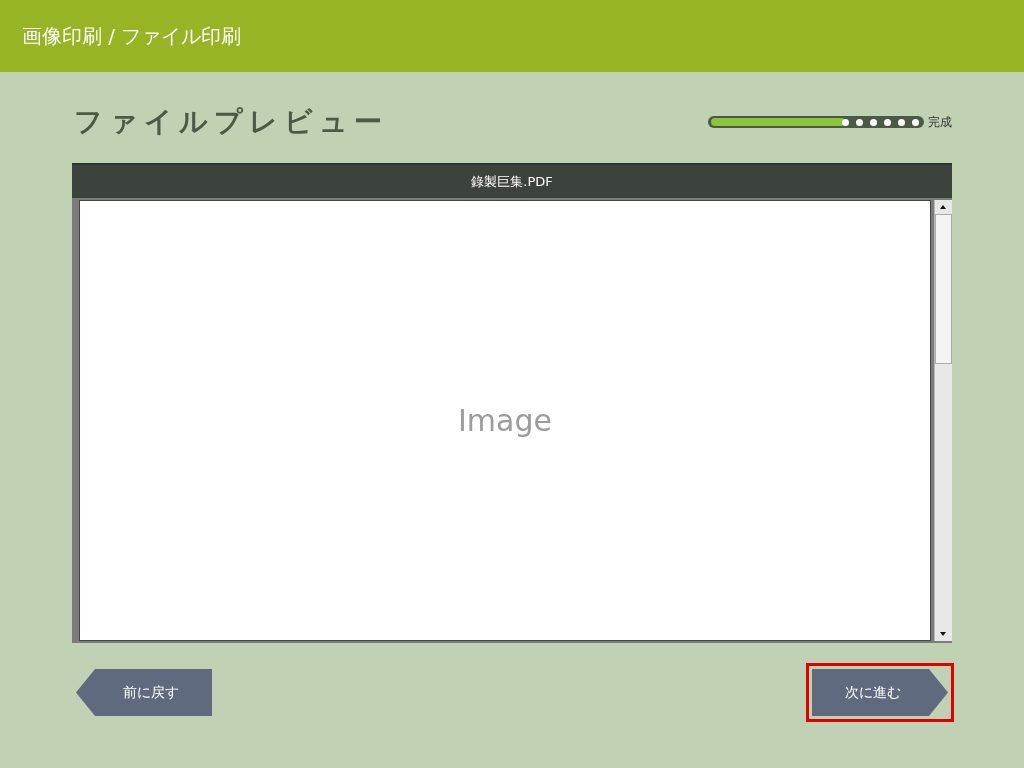 This screenshot has height=768, width=1024. What do you see at coordinates (132, 36) in the screenshot?
I see `header-title: 画像印刷 / ファイル印刷` at bounding box center [132, 36].